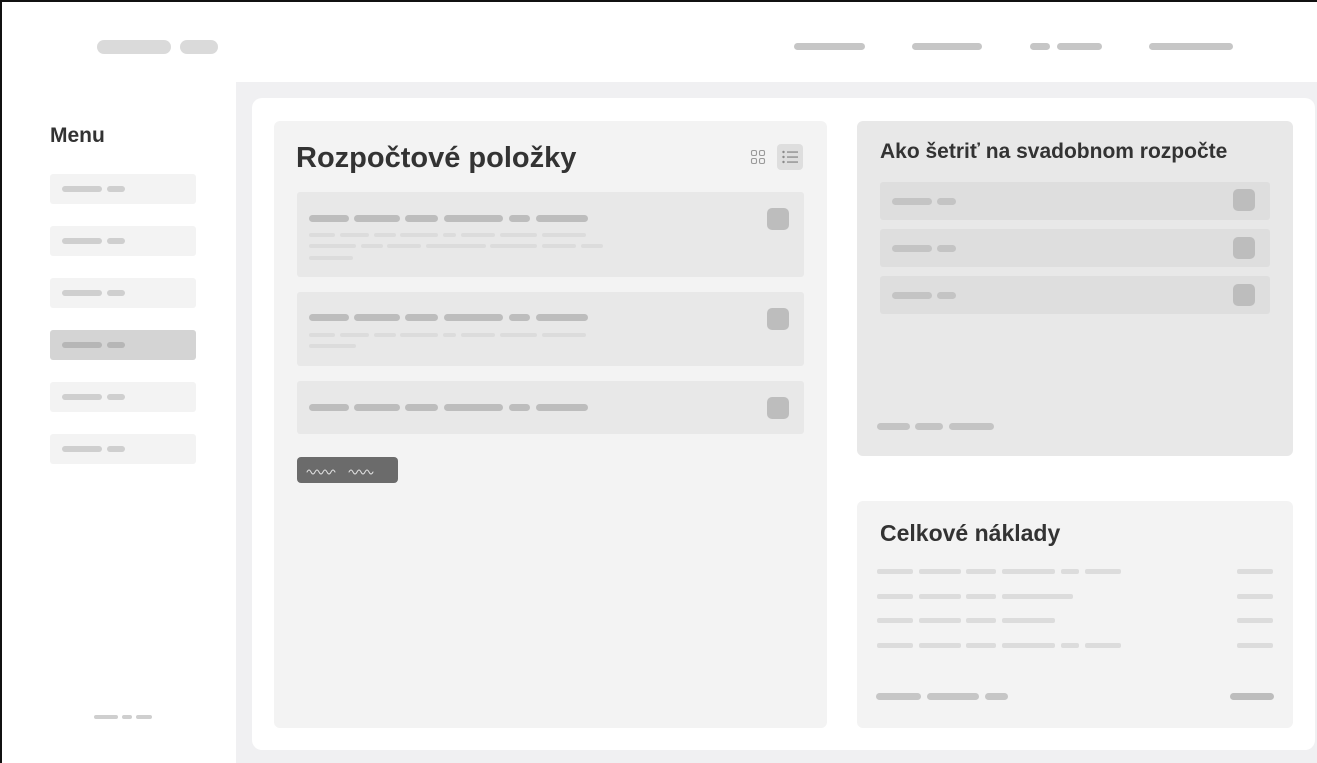 Image resolution: width=1317 pixels, height=763 pixels. I want to click on list-icon, so click(790, 157).